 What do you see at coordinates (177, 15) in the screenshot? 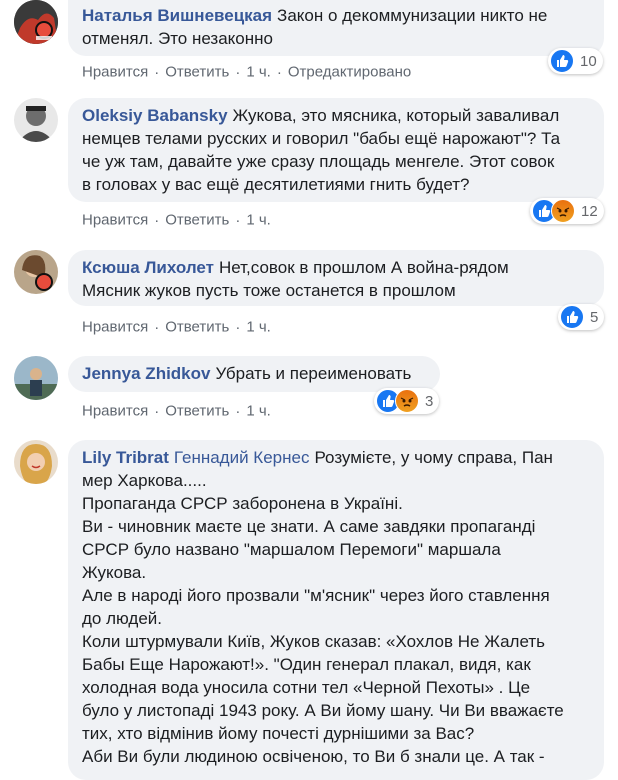
I see `comment-author: Наталья Вишневецкая` at bounding box center [177, 15].